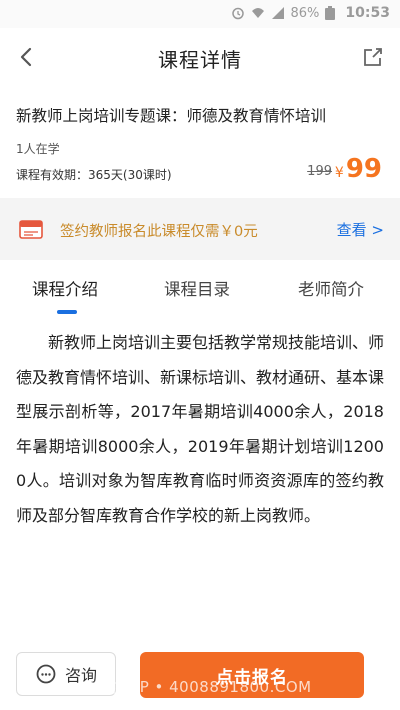 This screenshot has width=400, height=710. What do you see at coordinates (332, 13) in the screenshot?
I see `battery-icon` at bounding box center [332, 13].